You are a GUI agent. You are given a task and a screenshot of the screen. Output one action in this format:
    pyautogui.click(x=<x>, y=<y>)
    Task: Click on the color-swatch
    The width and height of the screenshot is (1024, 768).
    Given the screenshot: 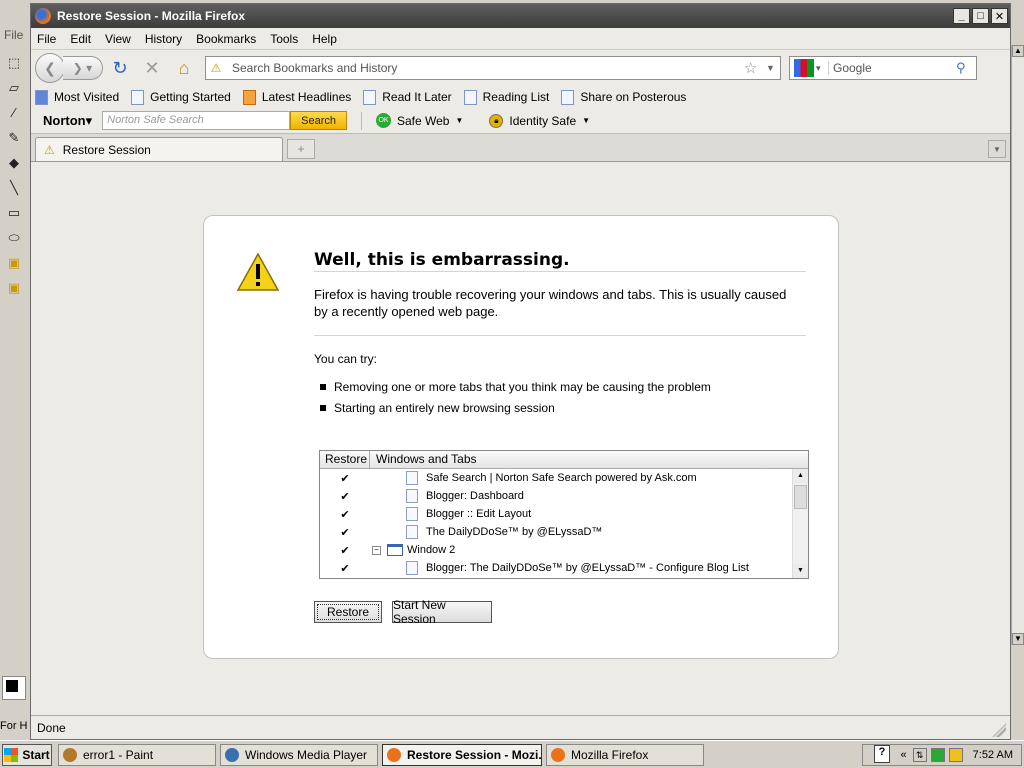 What is the action you would take?
    pyautogui.click(x=14, y=688)
    